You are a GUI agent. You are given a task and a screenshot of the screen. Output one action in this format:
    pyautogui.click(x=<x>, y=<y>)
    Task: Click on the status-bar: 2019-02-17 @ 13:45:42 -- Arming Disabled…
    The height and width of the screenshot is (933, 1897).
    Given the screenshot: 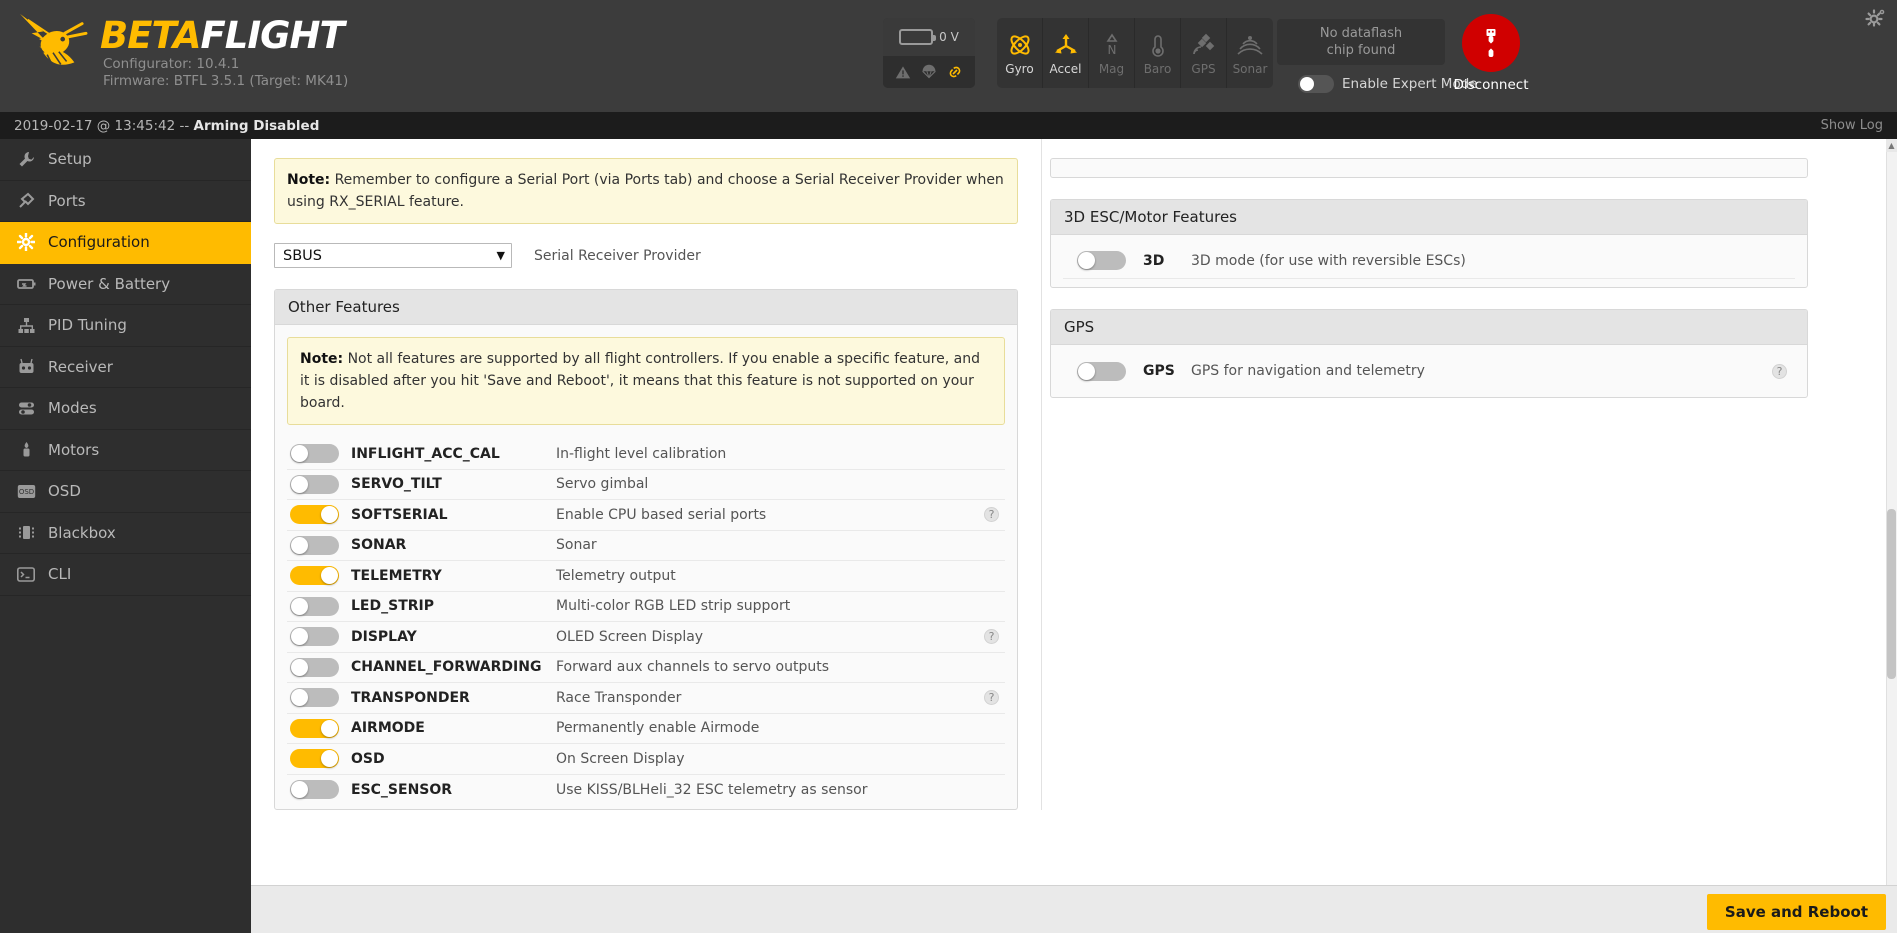 What is the action you would take?
    pyautogui.click(x=948, y=125)
    